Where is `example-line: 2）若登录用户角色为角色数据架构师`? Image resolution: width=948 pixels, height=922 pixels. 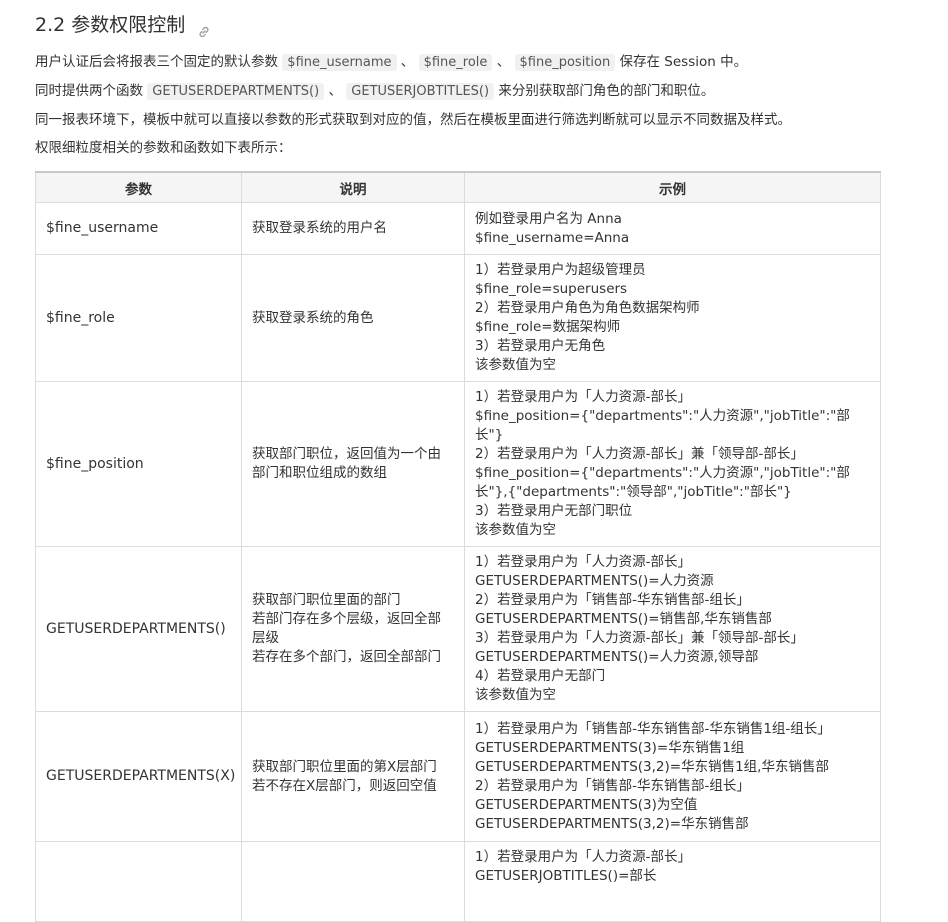 example-line: 2）若登录用户角色为角色数据架构师 is located at coordinates (587, 308).